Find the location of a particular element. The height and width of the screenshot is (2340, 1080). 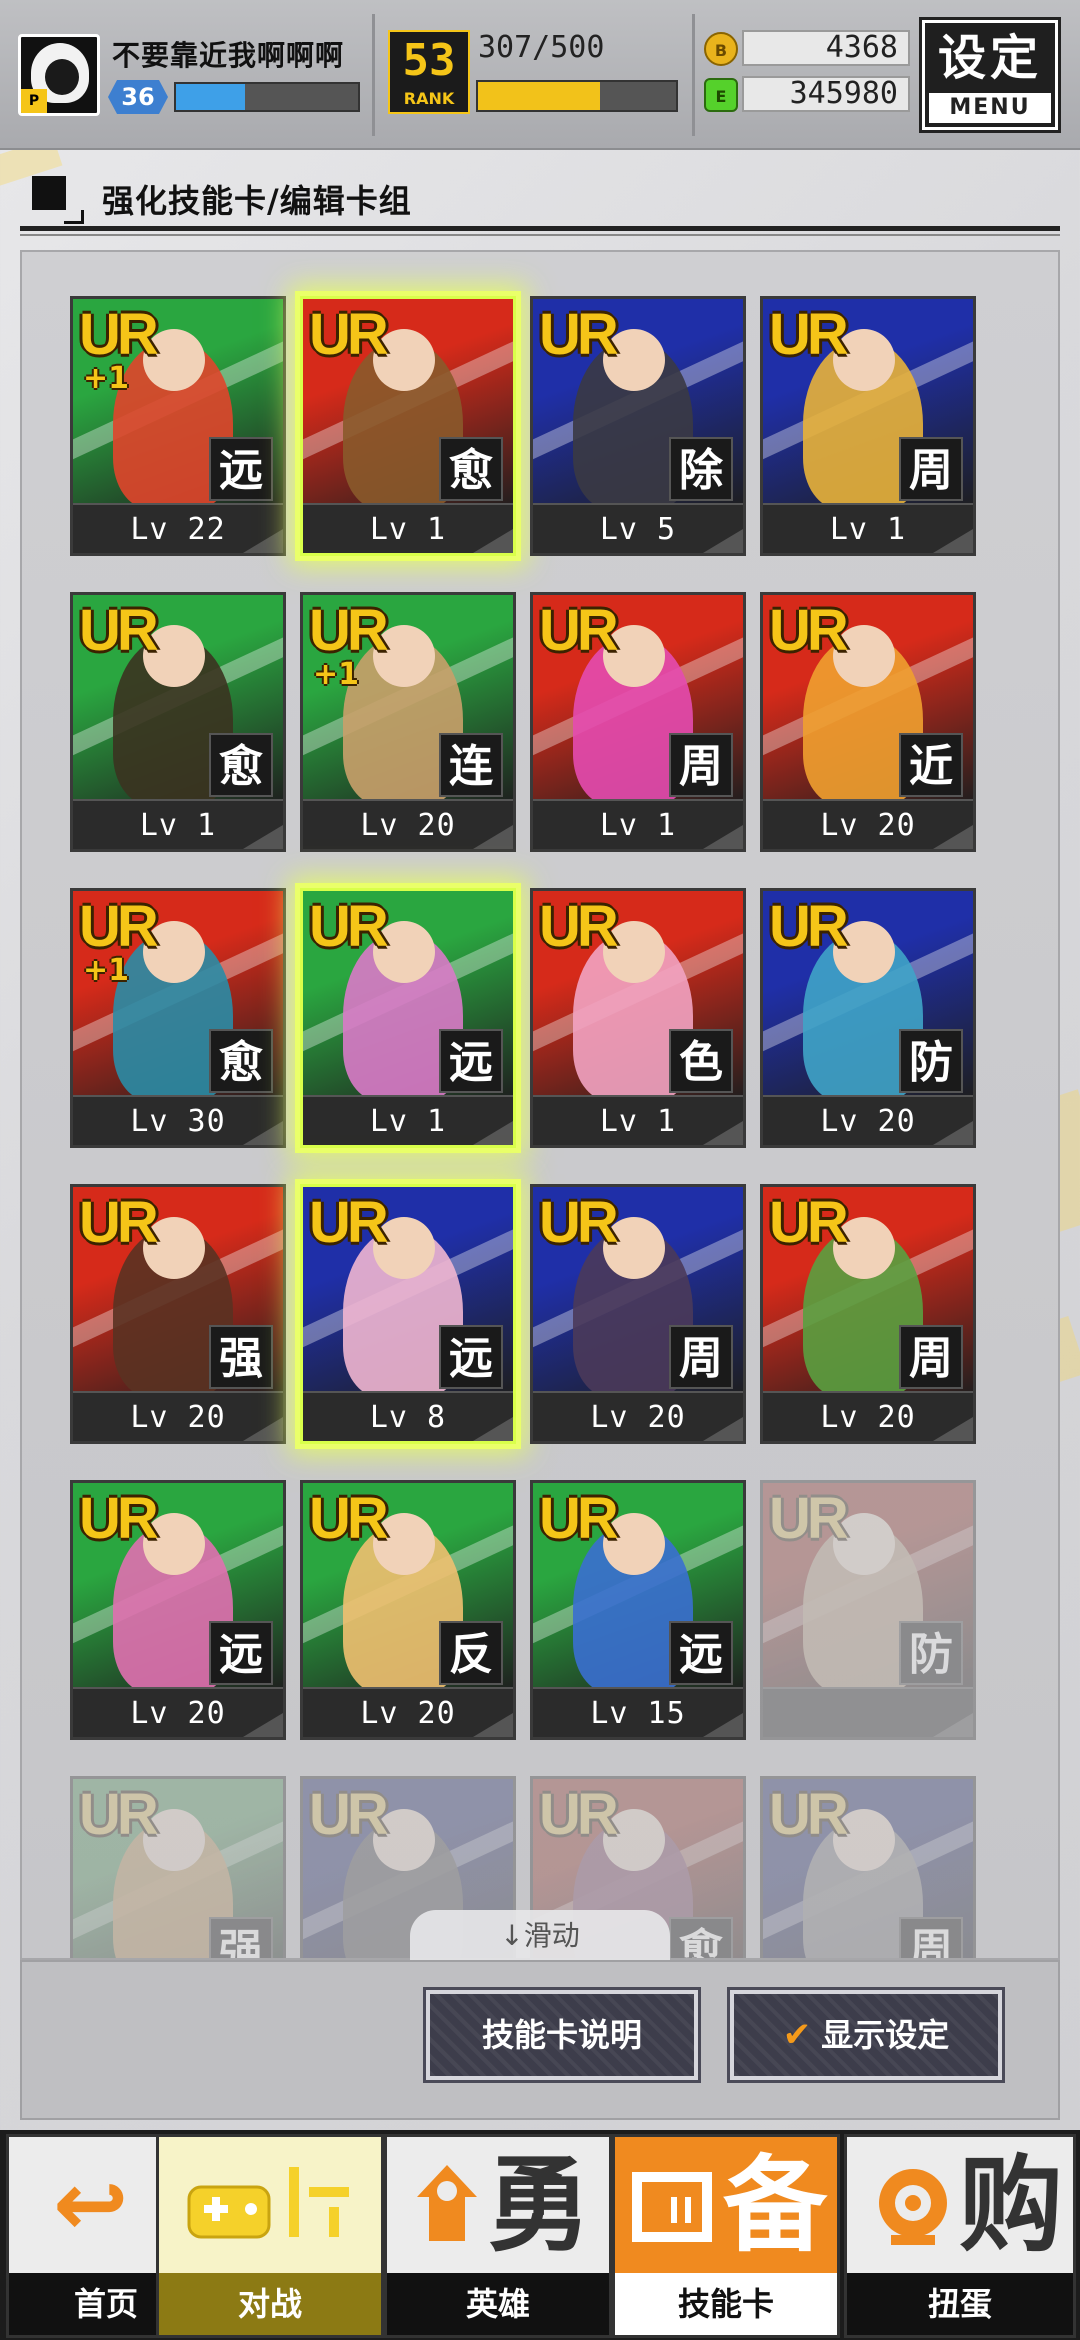

nav-label-gacha: 扭蛋 is located at coordinates (960, 2304).